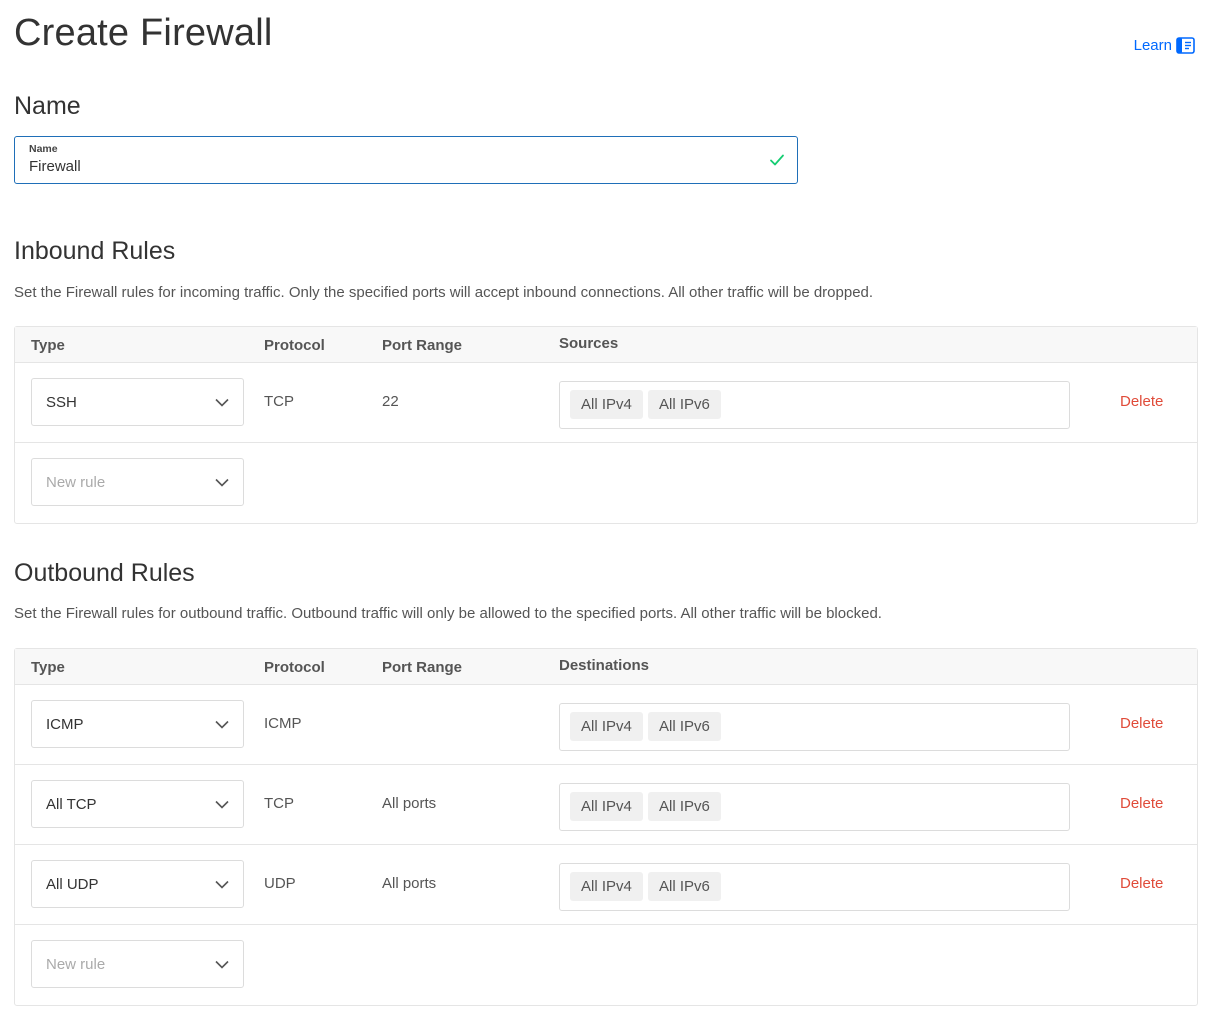  I want to click on table-row: ICMP ICMP All IPv4 All IPv6 Delete, so click(606, 725).